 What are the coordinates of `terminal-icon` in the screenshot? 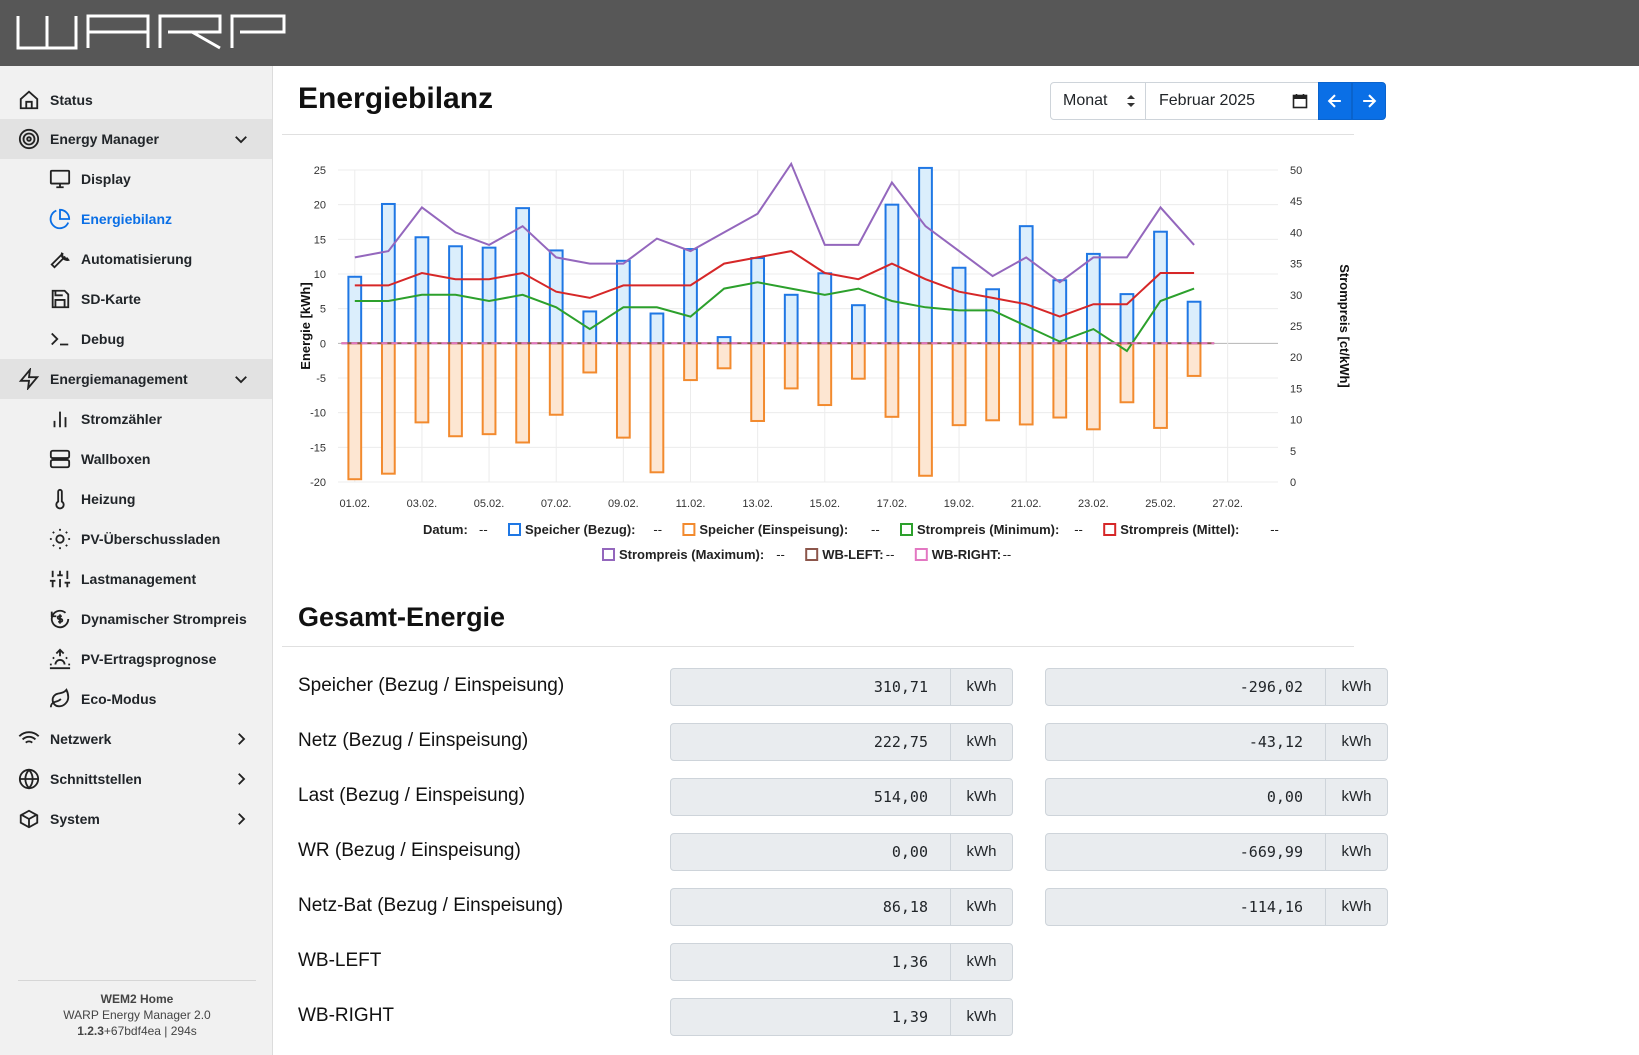 It's located at (60, 339).